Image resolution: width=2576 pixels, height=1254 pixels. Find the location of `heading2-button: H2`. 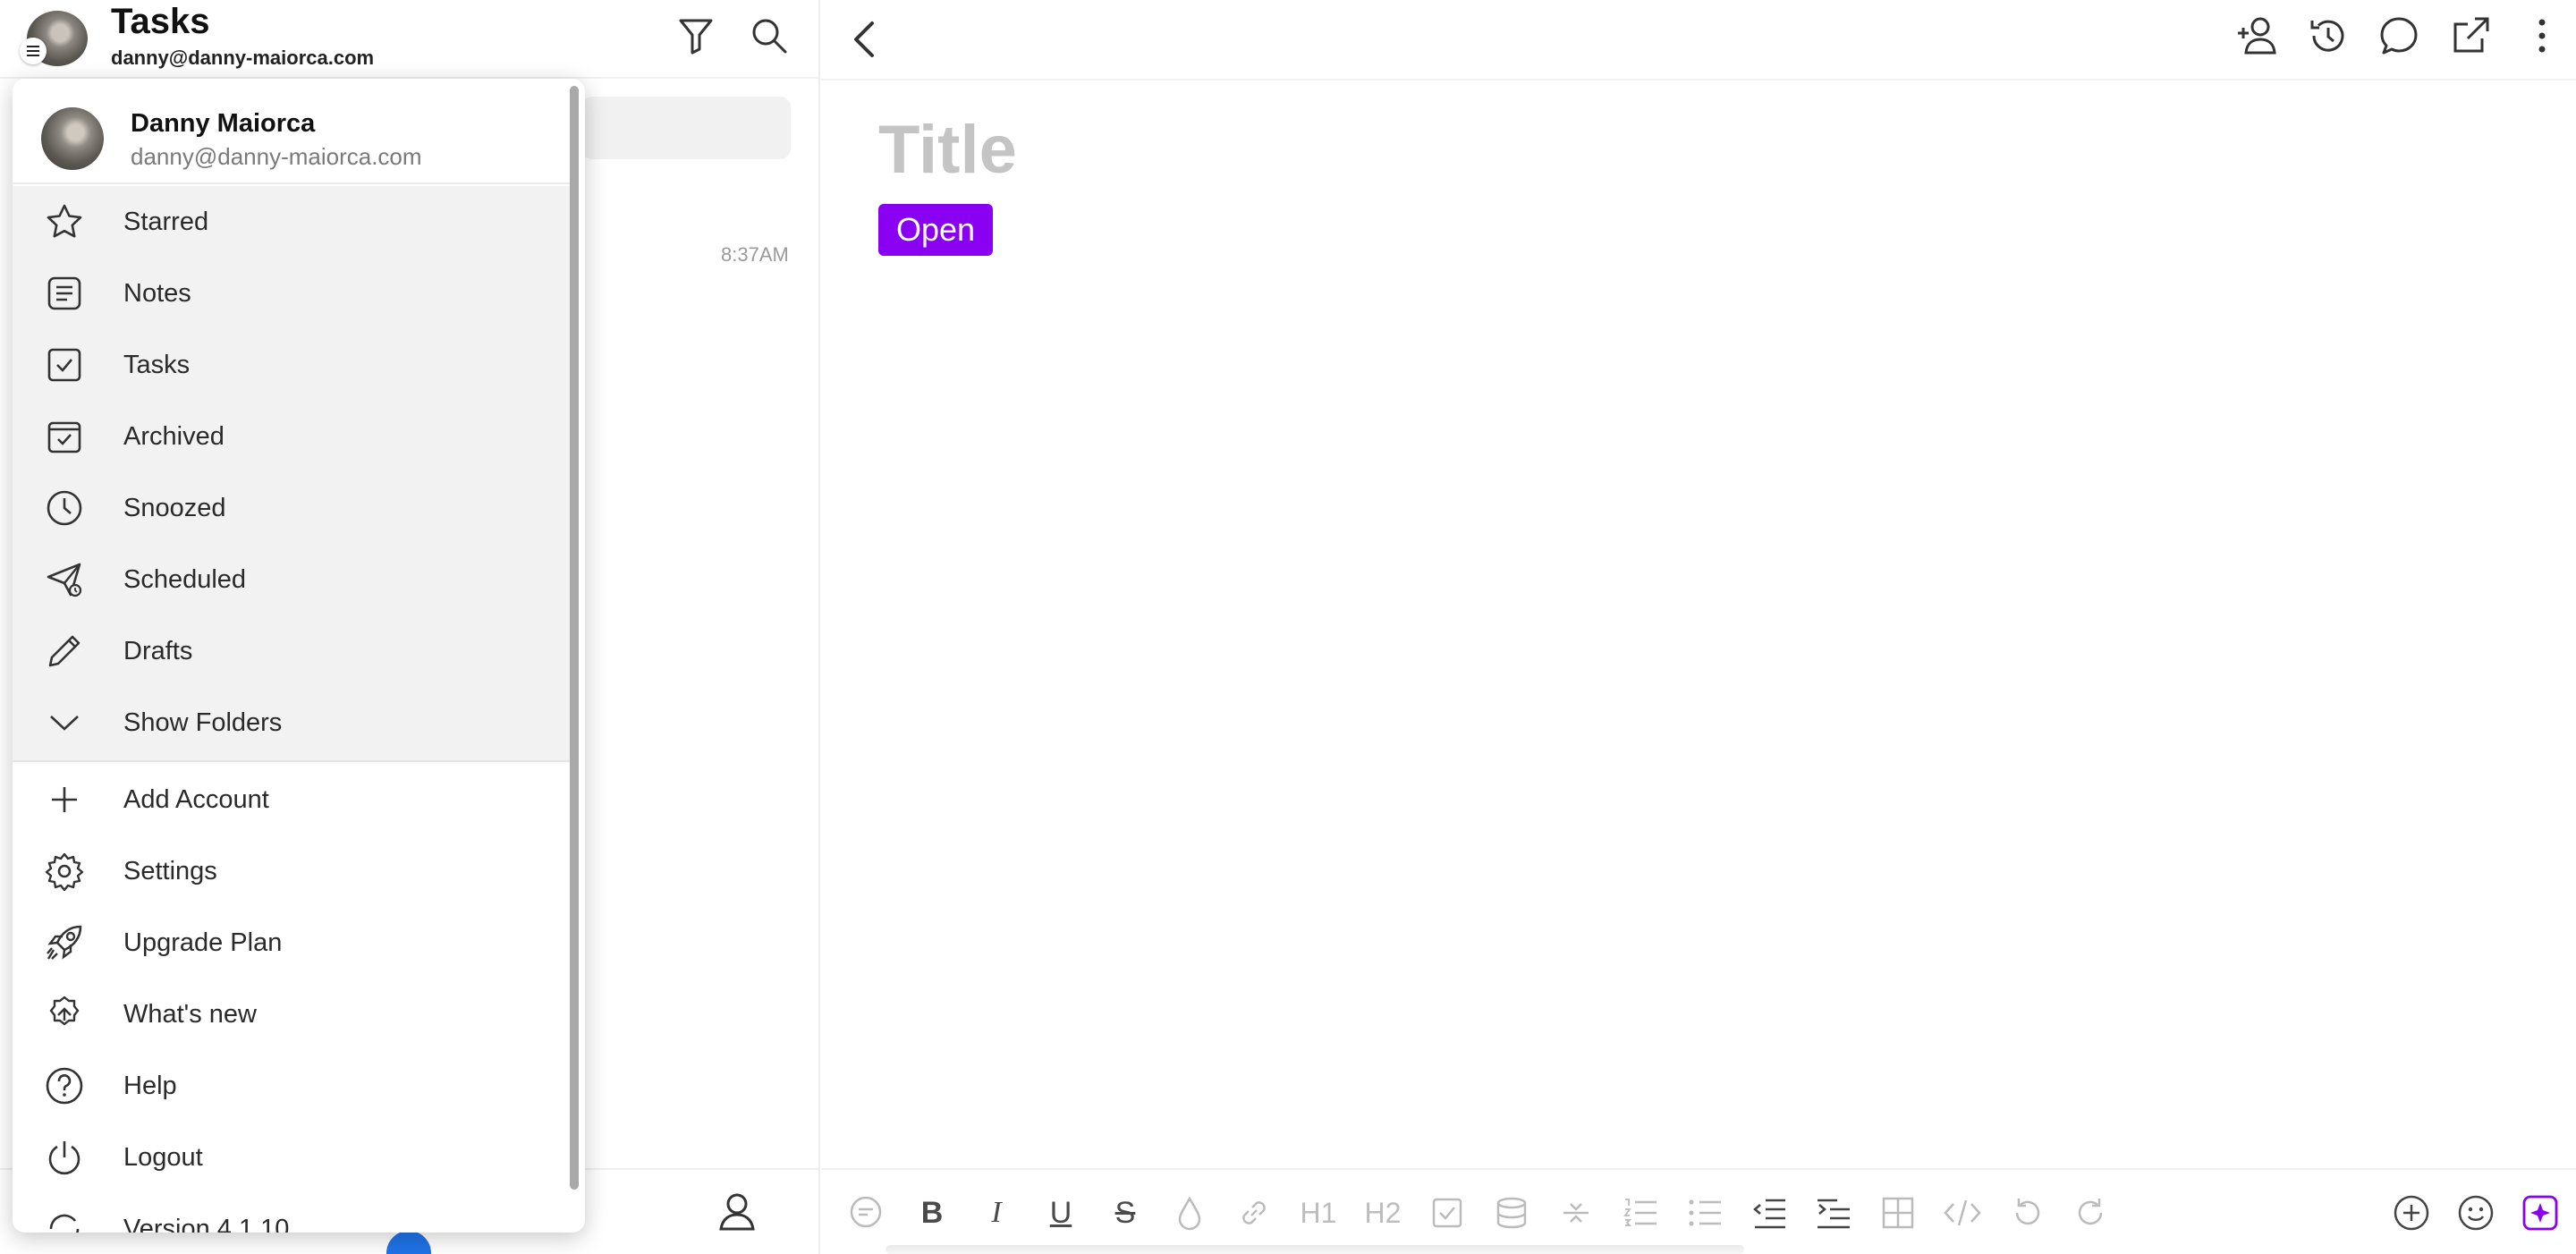

heading2-button: H2 is located at coordinates (1383, 1213).